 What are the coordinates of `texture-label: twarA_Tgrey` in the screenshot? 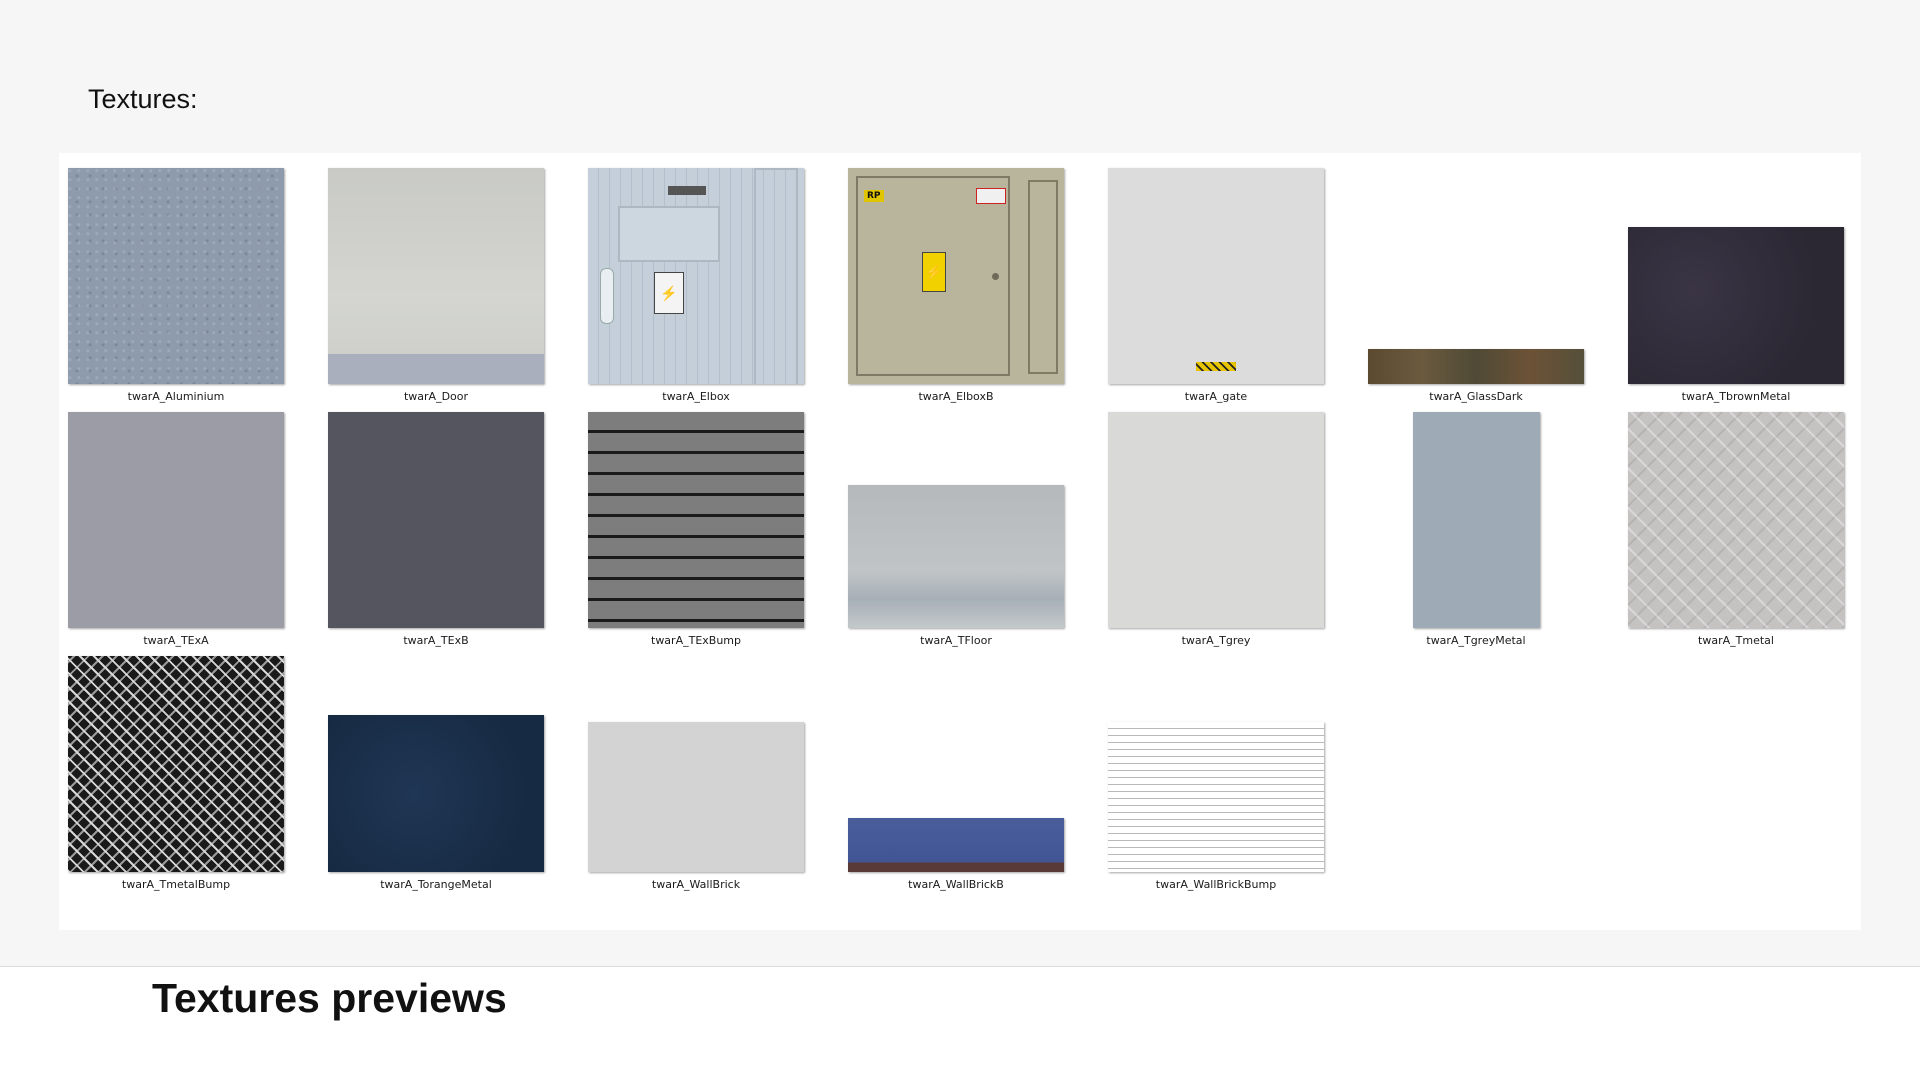 It's located at (1216, 640).